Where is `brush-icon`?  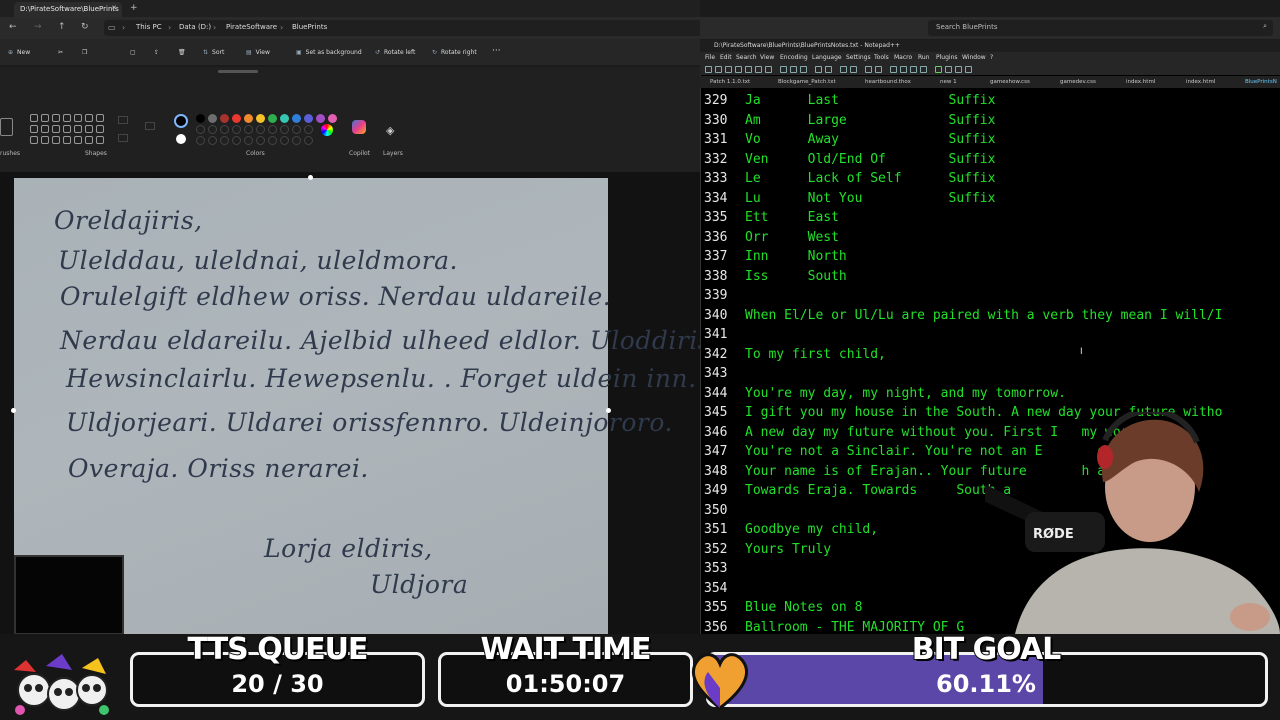 brush-icon is located at coordinates (6, 127).